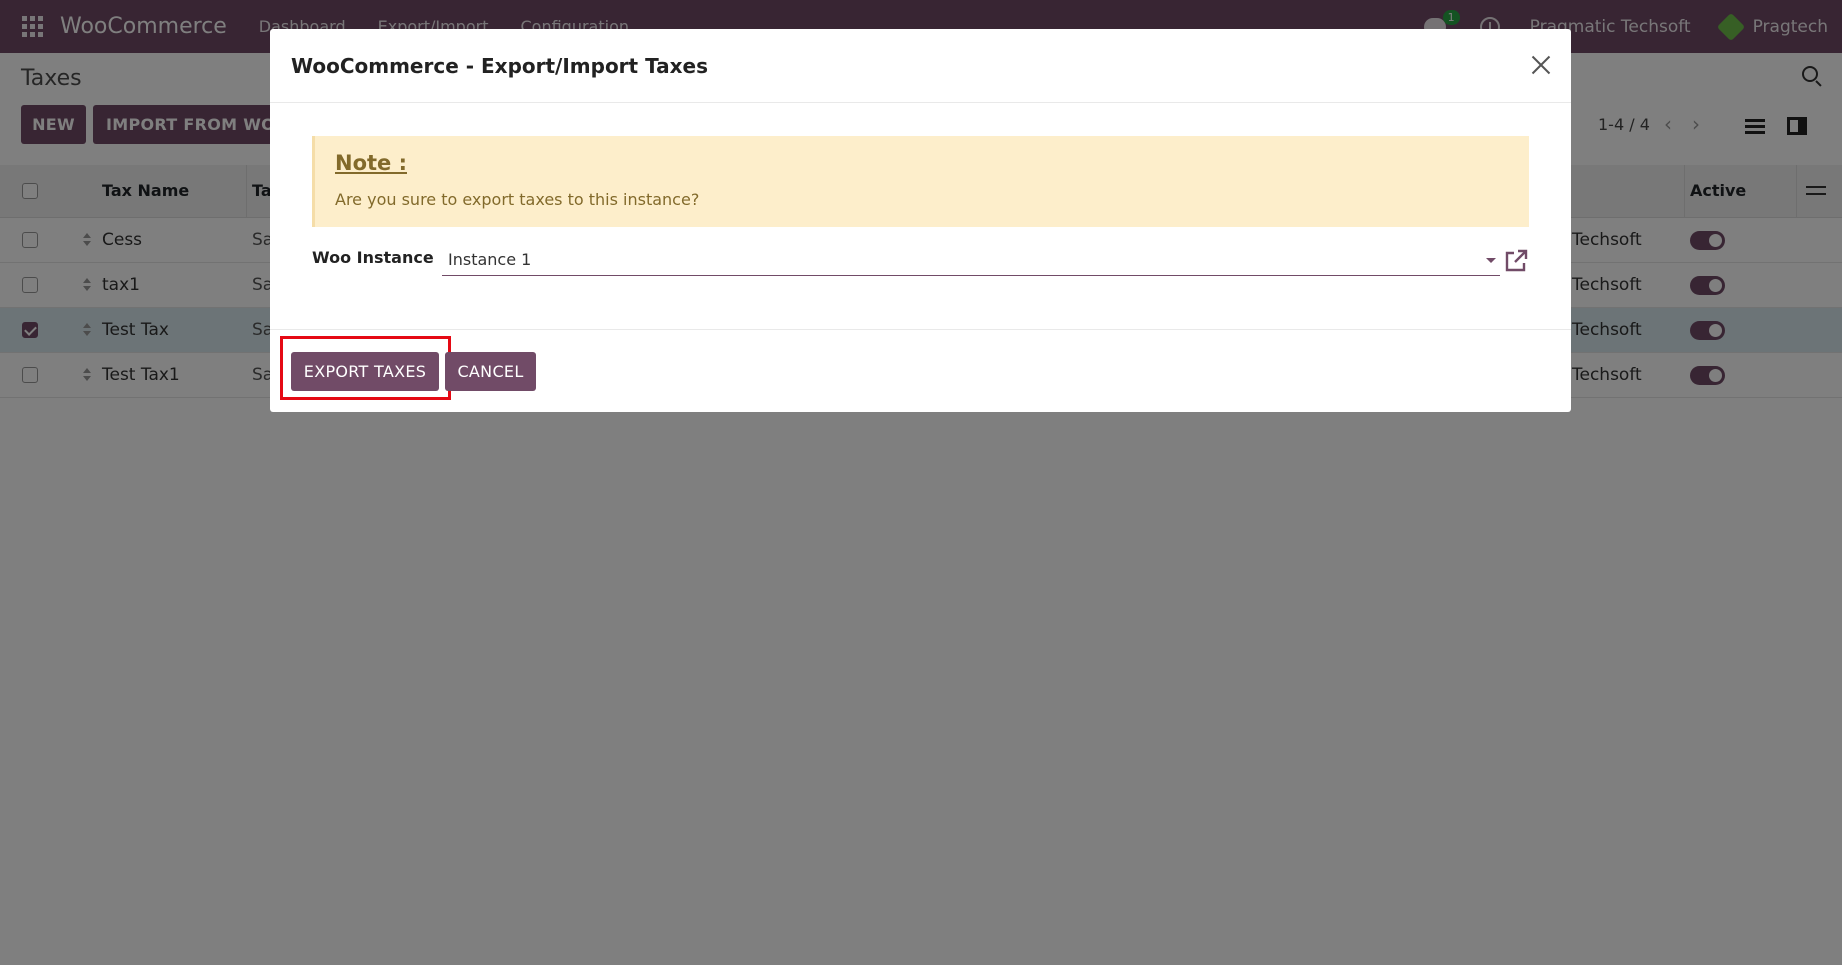 The height and width of the screenshot is (965, 1842). I want to click on external-link-icon, so click(1516, 261).